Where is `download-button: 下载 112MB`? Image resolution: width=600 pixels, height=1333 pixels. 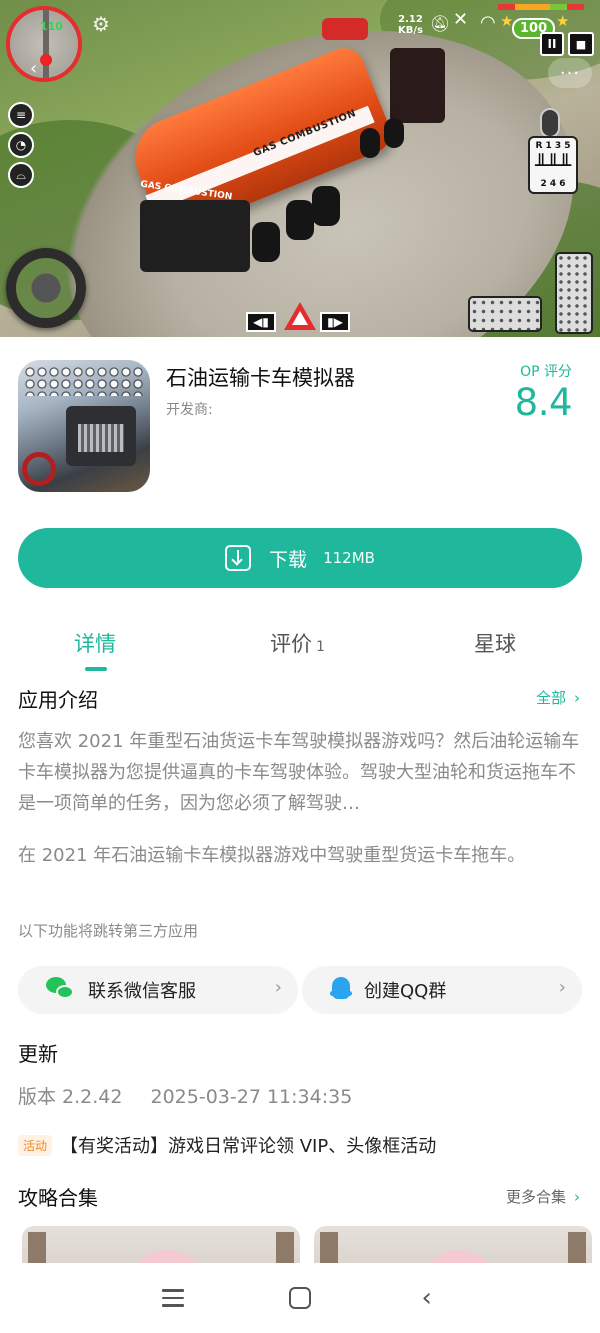
download-button: 下载 112MB is located at coordinates (300, 558).